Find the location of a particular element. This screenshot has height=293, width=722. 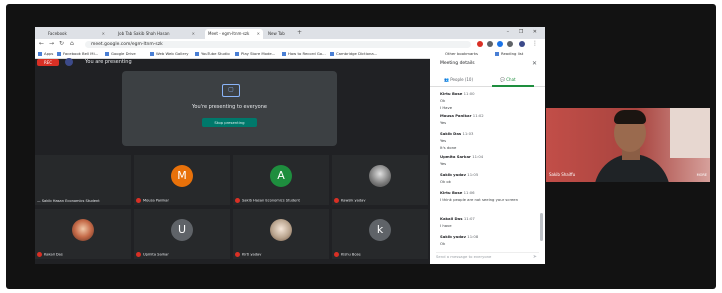

chat-message: Upmita Sarkar 11:04 Yes is located at coordinates (462, 160).